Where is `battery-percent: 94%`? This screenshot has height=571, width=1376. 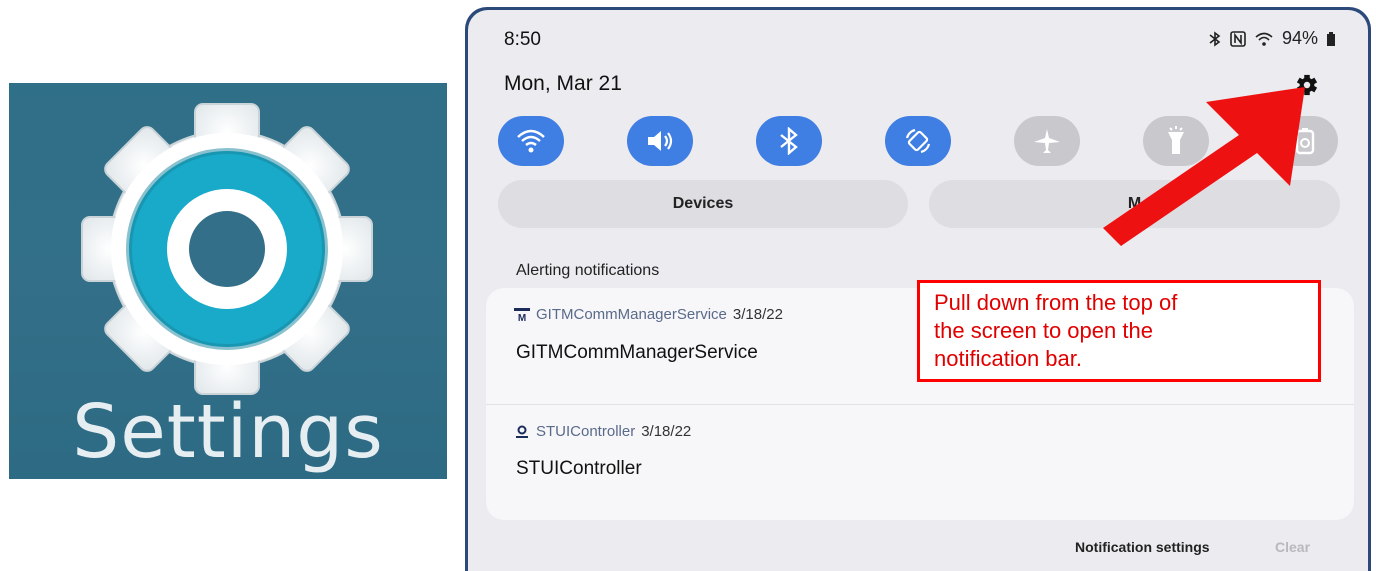 battery-percent: 94% is located at coordinates (1299, 38).